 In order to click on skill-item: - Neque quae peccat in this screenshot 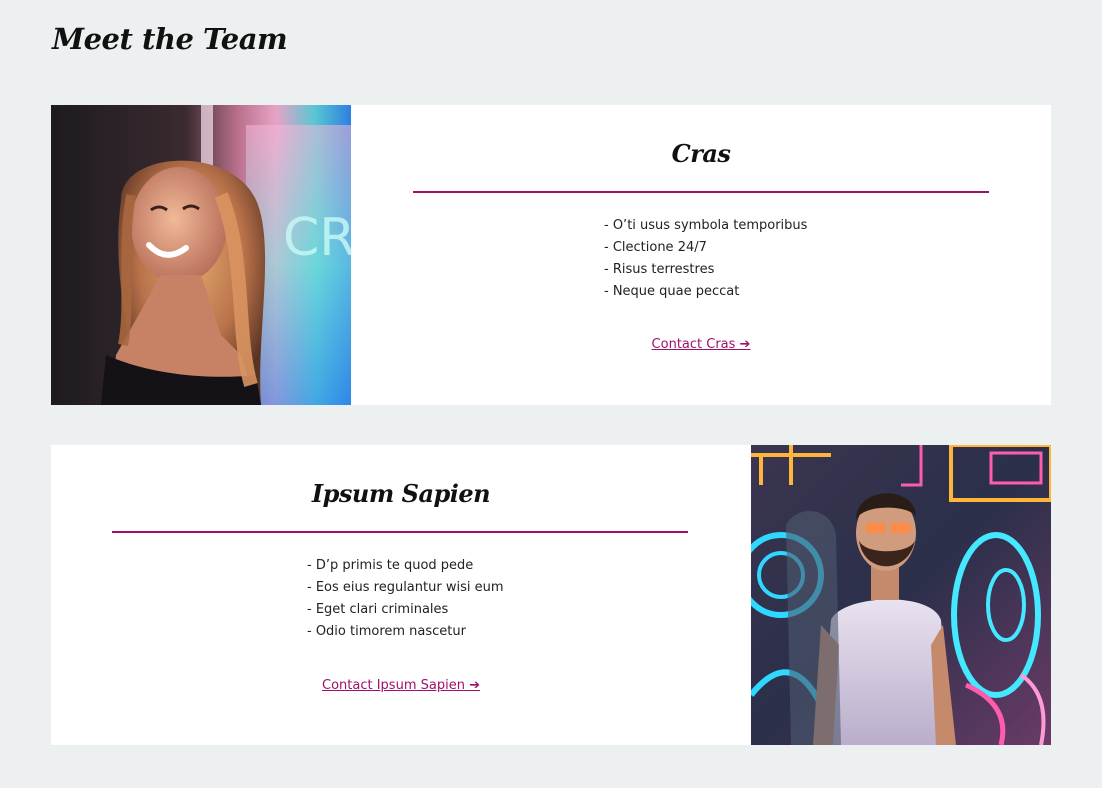, I will do `click(672, 291)`.